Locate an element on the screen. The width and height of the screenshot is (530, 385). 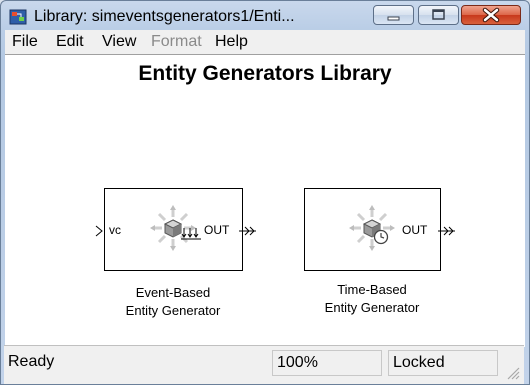
library-title: Entity Generators Library is located at coordinates (265, 73).